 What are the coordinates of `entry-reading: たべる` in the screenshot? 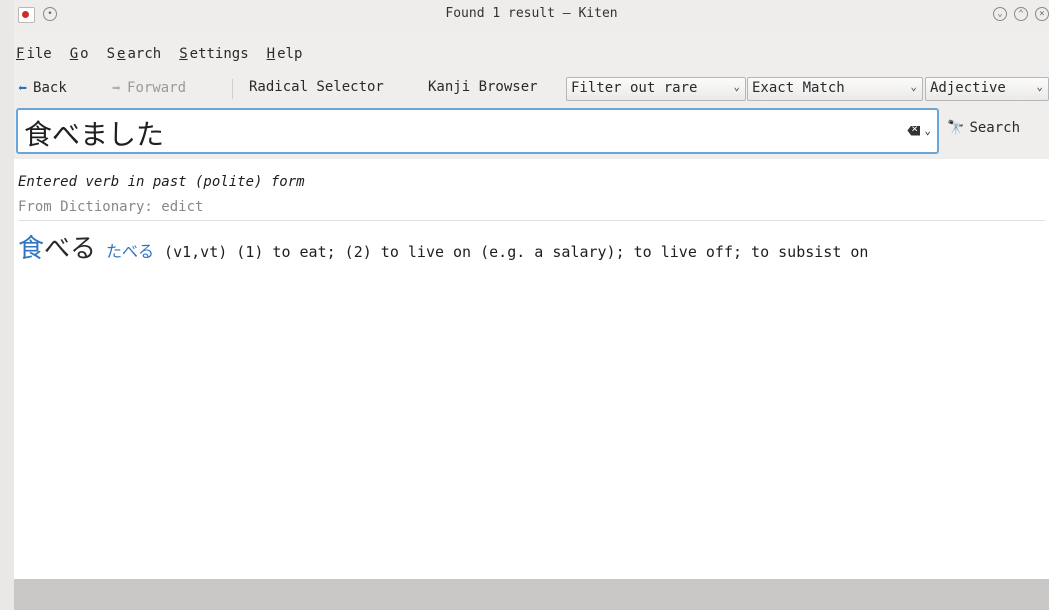 It's located at (130, 250).